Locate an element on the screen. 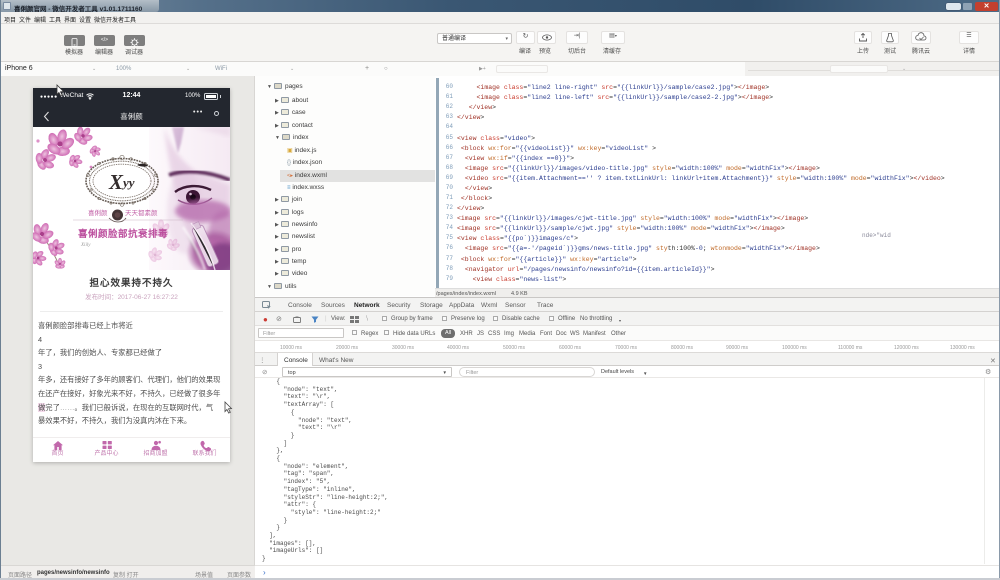 The image size is (1000, 580). svg-text: yy is located at coordinates (128, 182).